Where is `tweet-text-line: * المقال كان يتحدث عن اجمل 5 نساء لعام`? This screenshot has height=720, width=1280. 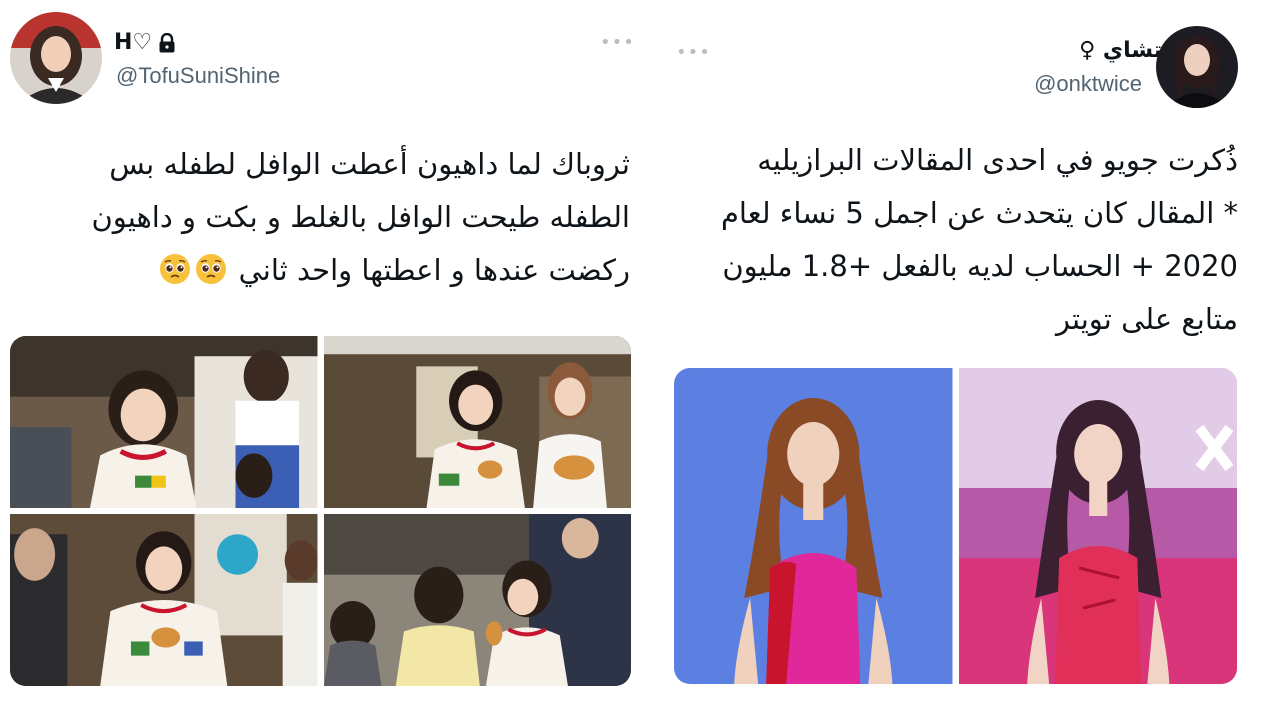
tweet-text-line: * المقال كان يتحدث عن اجمل 5 نساء لعام is located at coordinates (979, 213).